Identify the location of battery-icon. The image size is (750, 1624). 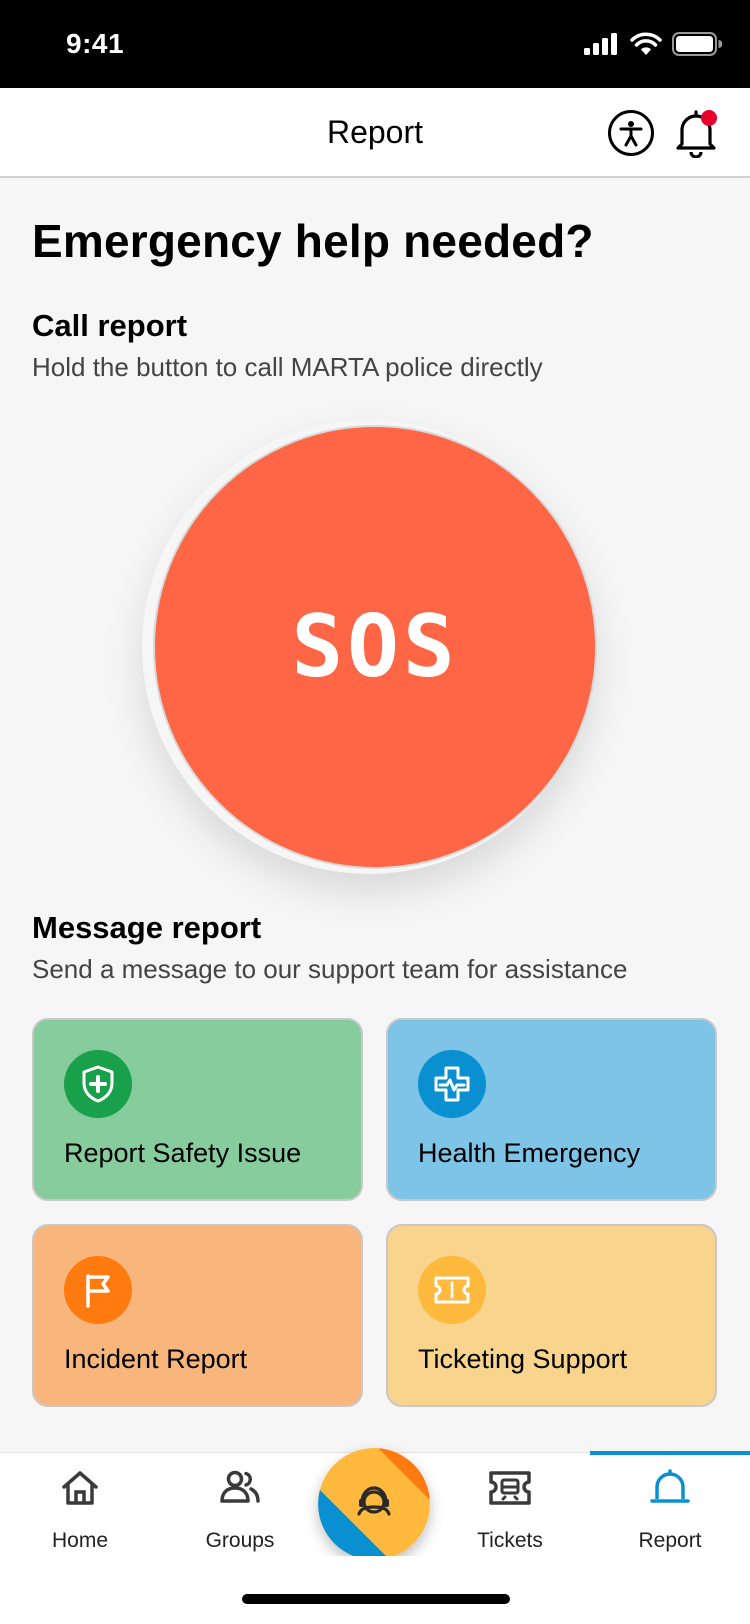
(697, 44).